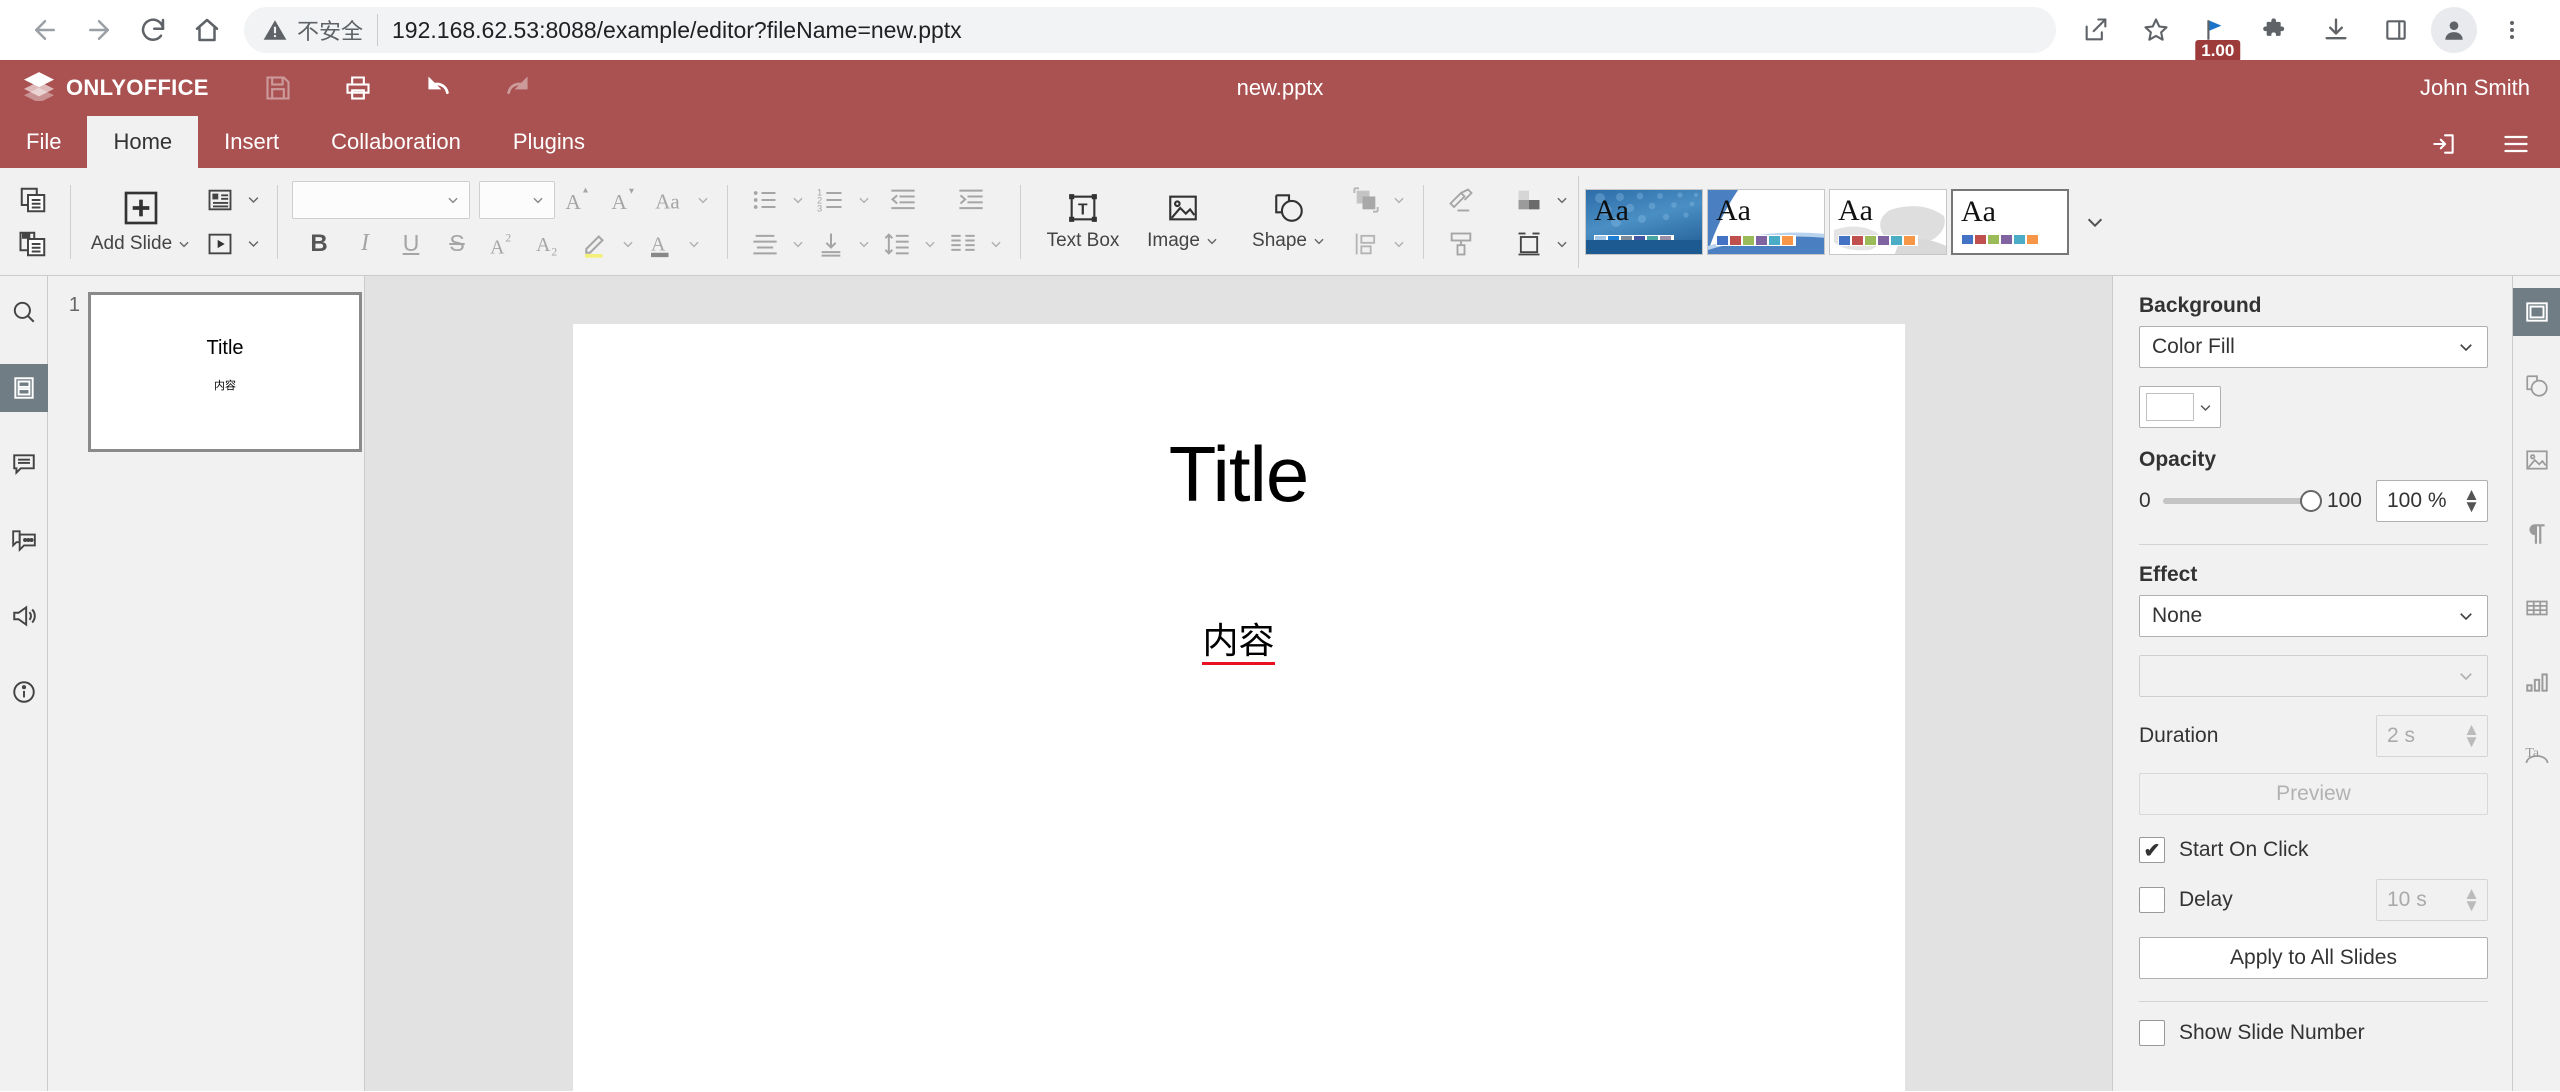  I want to click on color-scheme-chevron-down-icon, so click(1562, 200).